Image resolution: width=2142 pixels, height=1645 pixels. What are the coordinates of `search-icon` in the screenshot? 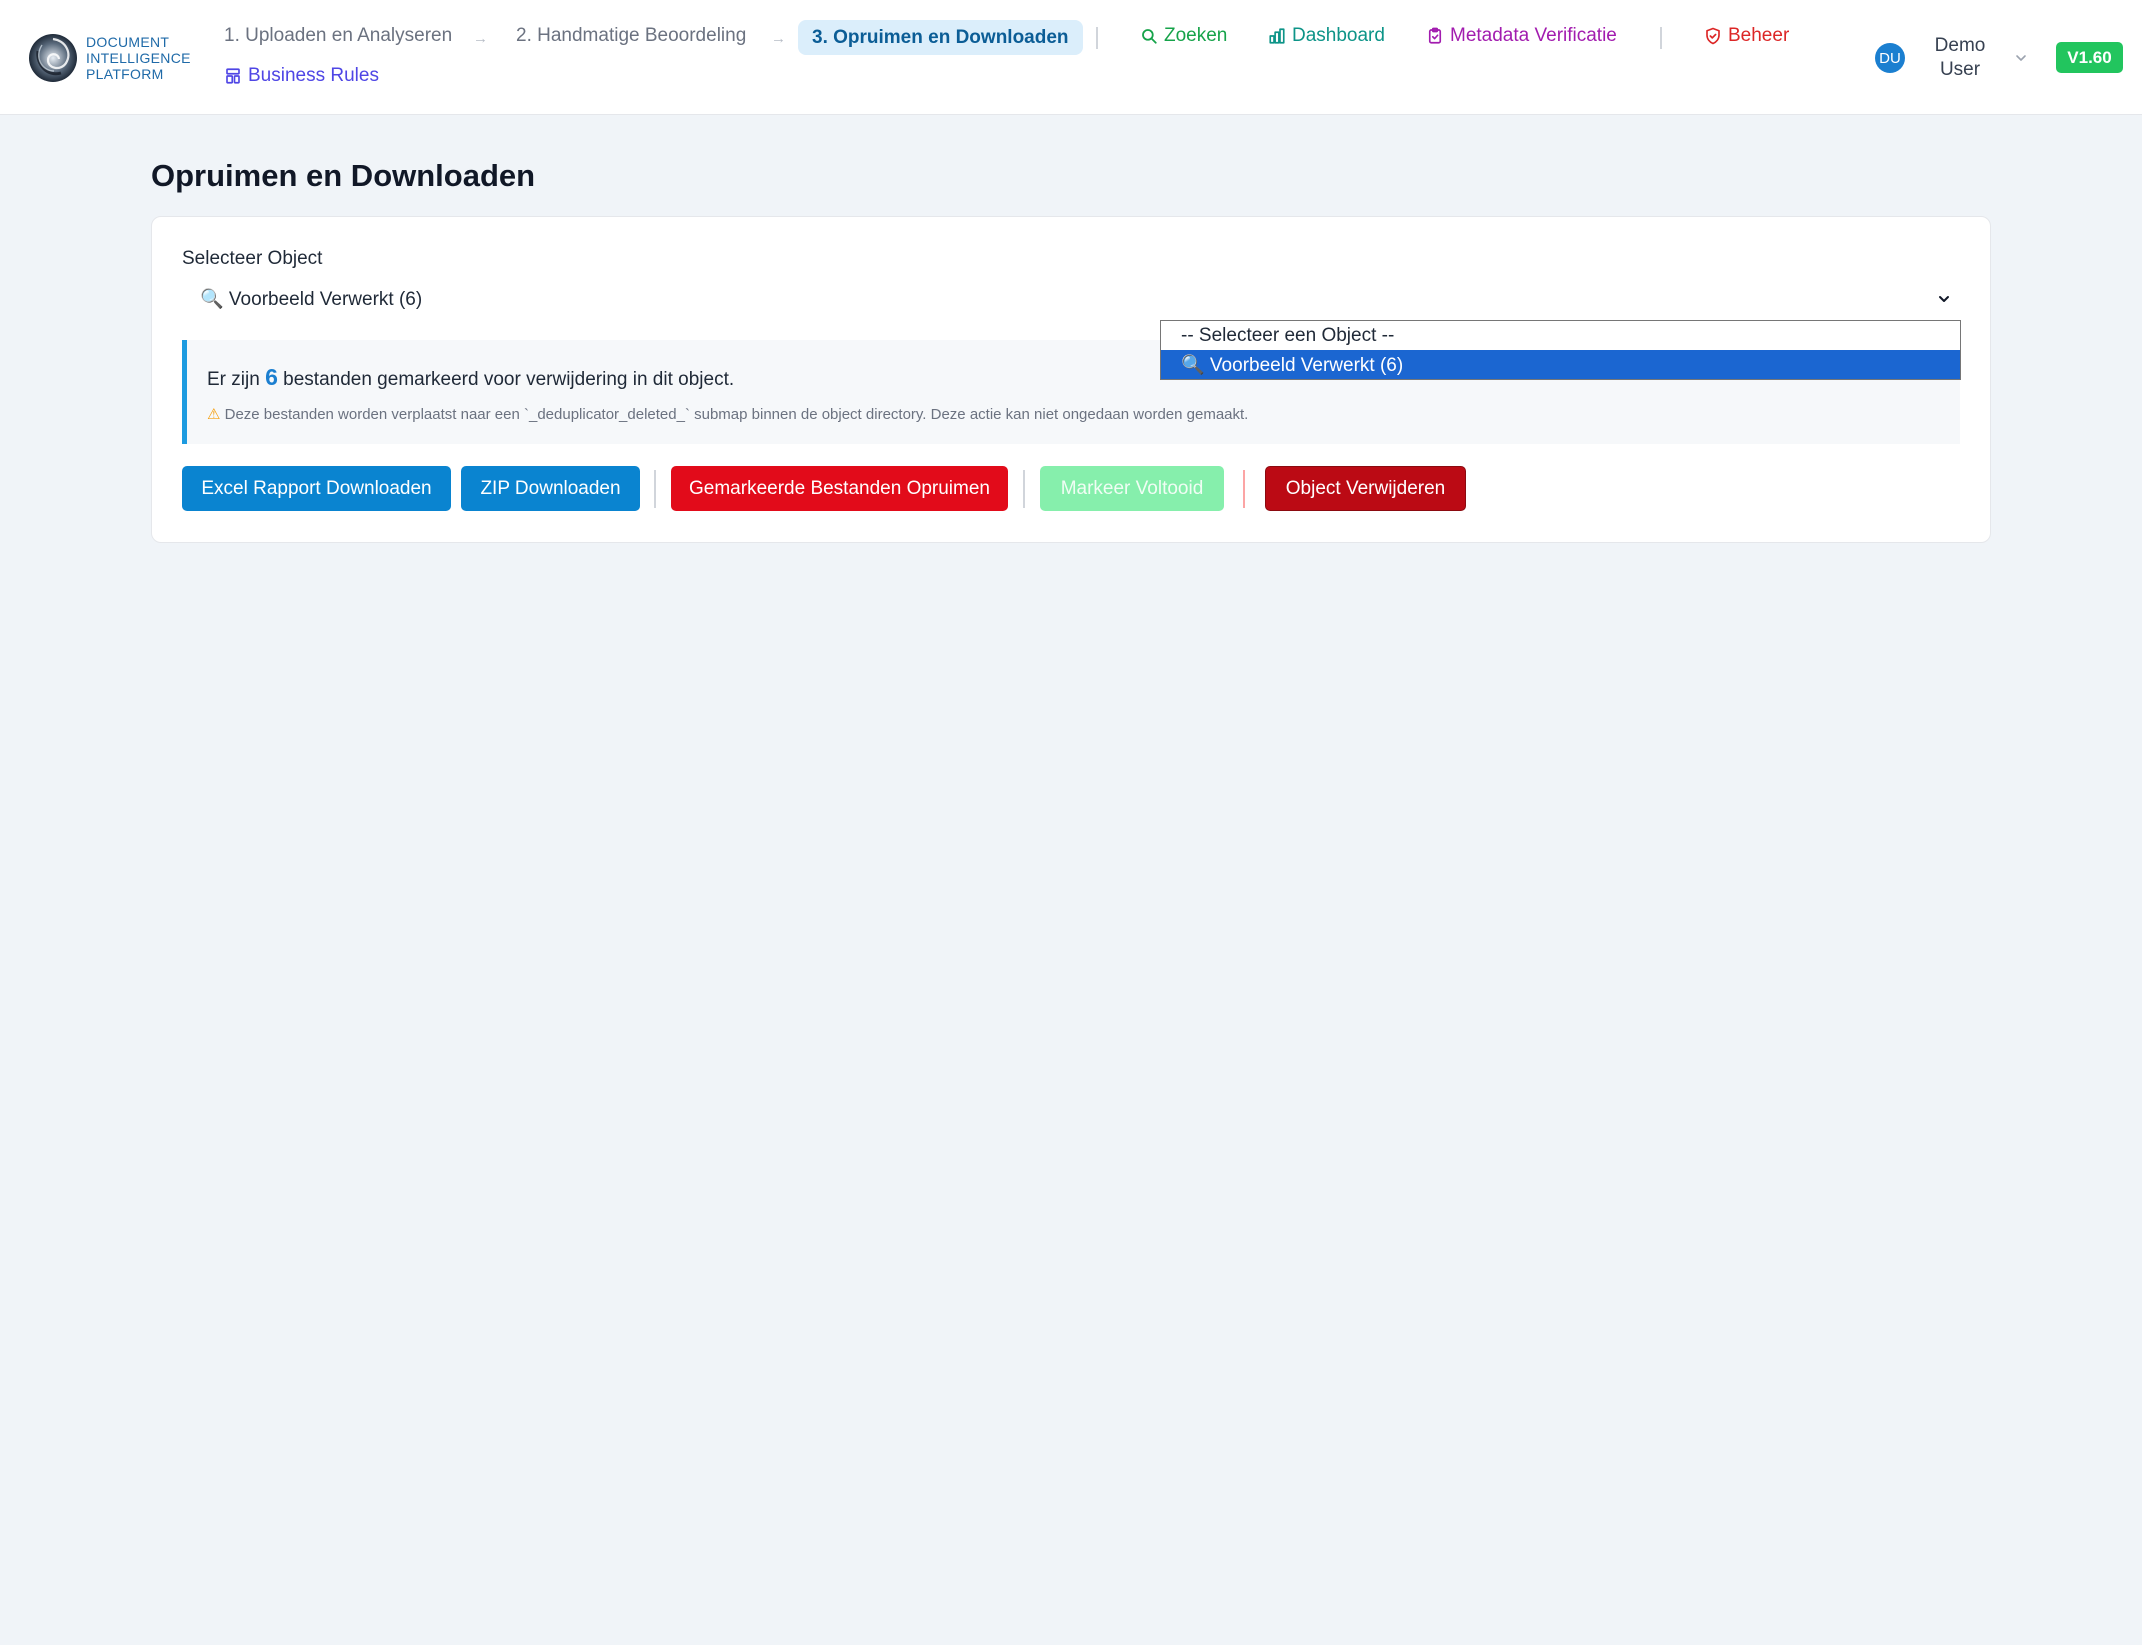 It's located at (1149, 36).